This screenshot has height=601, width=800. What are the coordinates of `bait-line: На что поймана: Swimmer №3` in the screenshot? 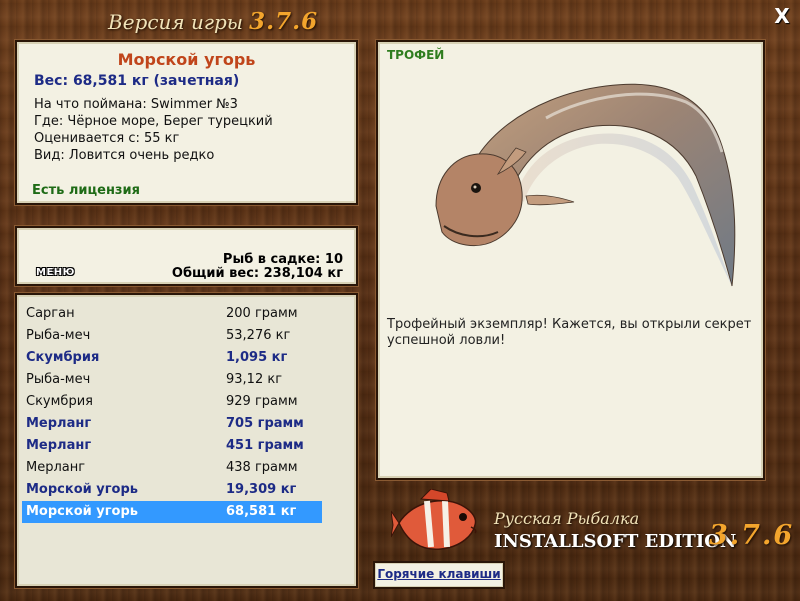 It's located at (136, 104).